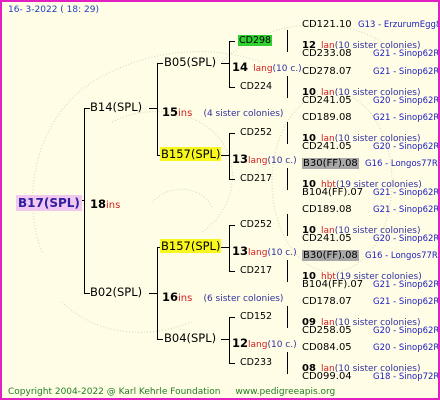 The height and width of the screenshot is (400, 440). I want to click on gen1-node: B02(SPL), so click(116, 292).